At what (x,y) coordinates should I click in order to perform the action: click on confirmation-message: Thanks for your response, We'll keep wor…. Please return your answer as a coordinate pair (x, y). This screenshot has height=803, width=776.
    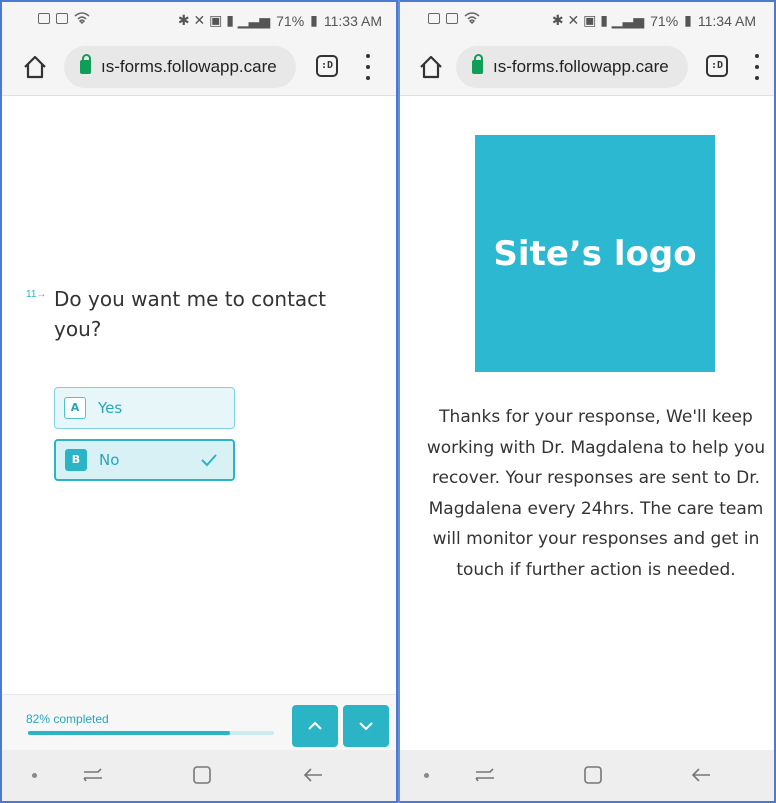
    Looking at the image, I should click on (596, 493).